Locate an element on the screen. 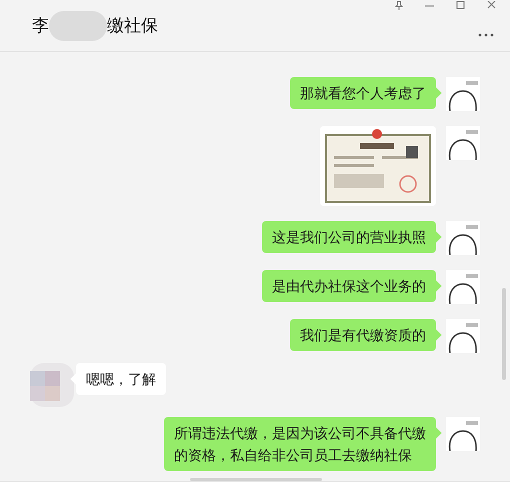 The height and width of the screenshot is (491, 510). more-icon is located at coordinates (486, 35).